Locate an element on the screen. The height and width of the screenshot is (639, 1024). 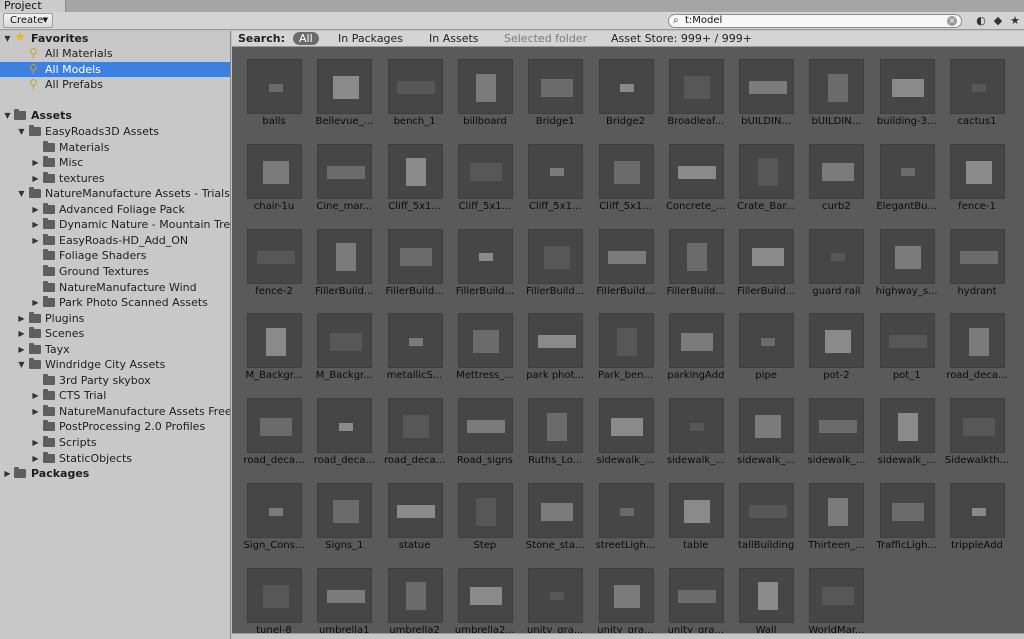
tree-folder-item: PostProcessing 2.0 Profiles is located at coordinates (115, 426).